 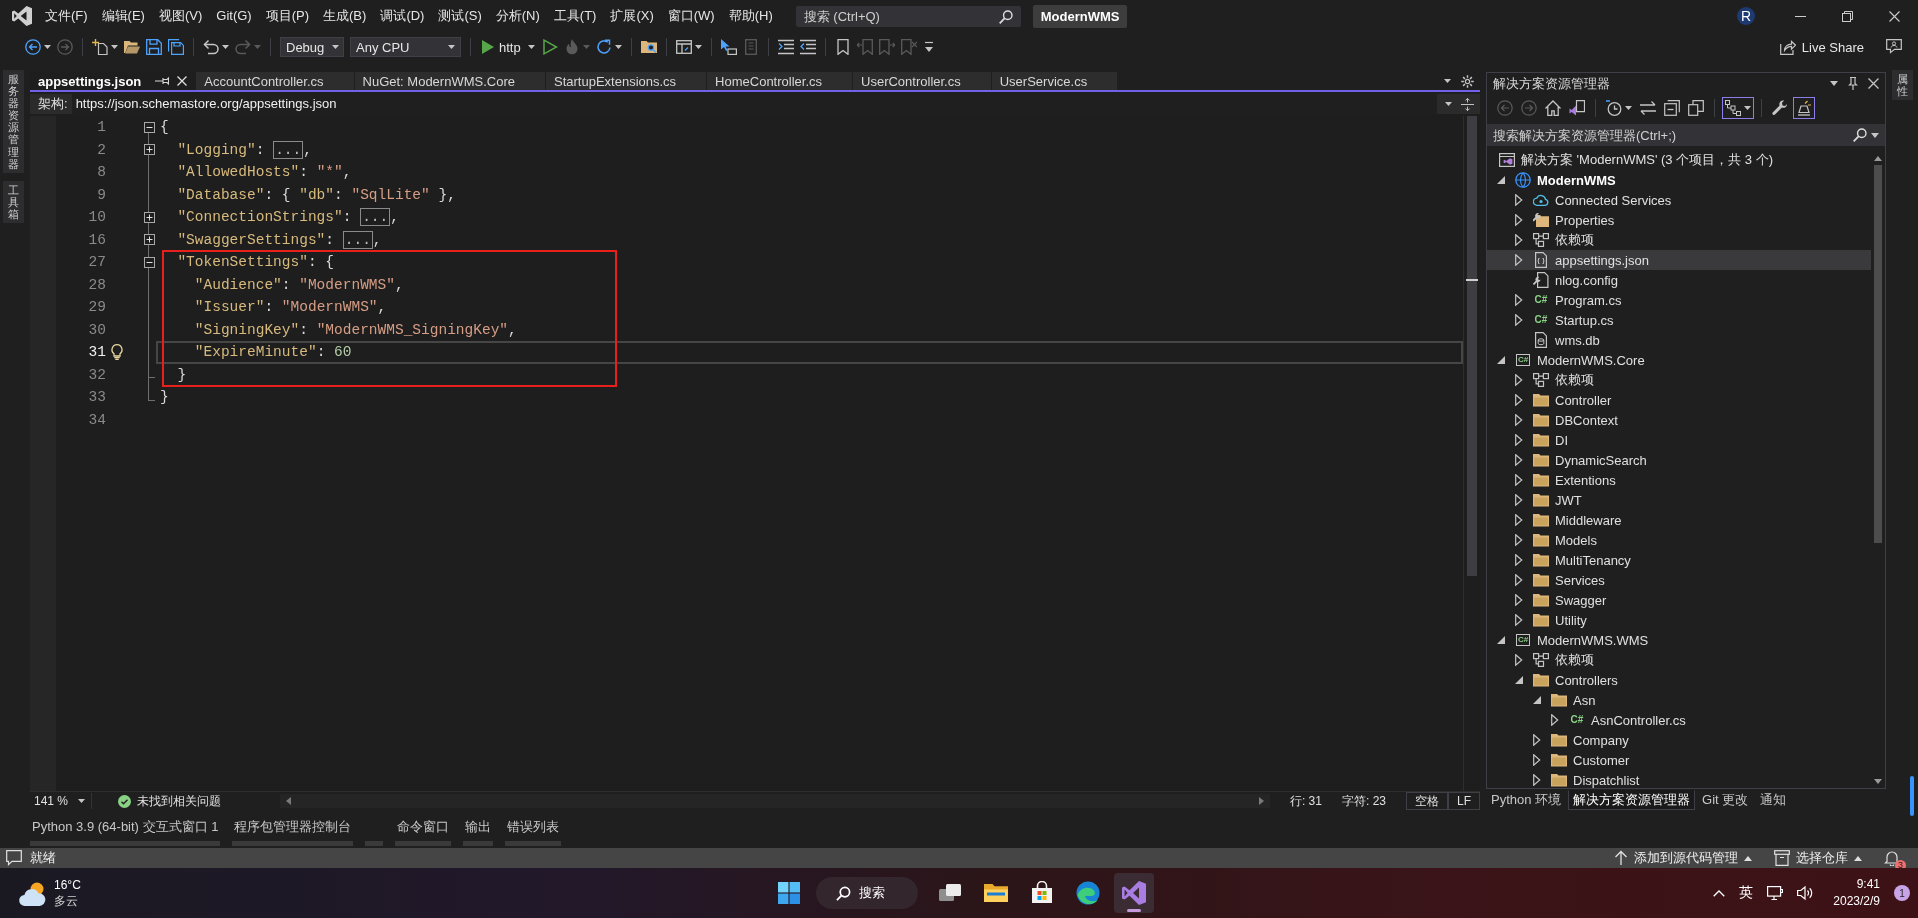 What do you see at coordinates (1868, 884) in the screenshot?
I see `clock-time: 9:41` at bounding box center [1868, 884].